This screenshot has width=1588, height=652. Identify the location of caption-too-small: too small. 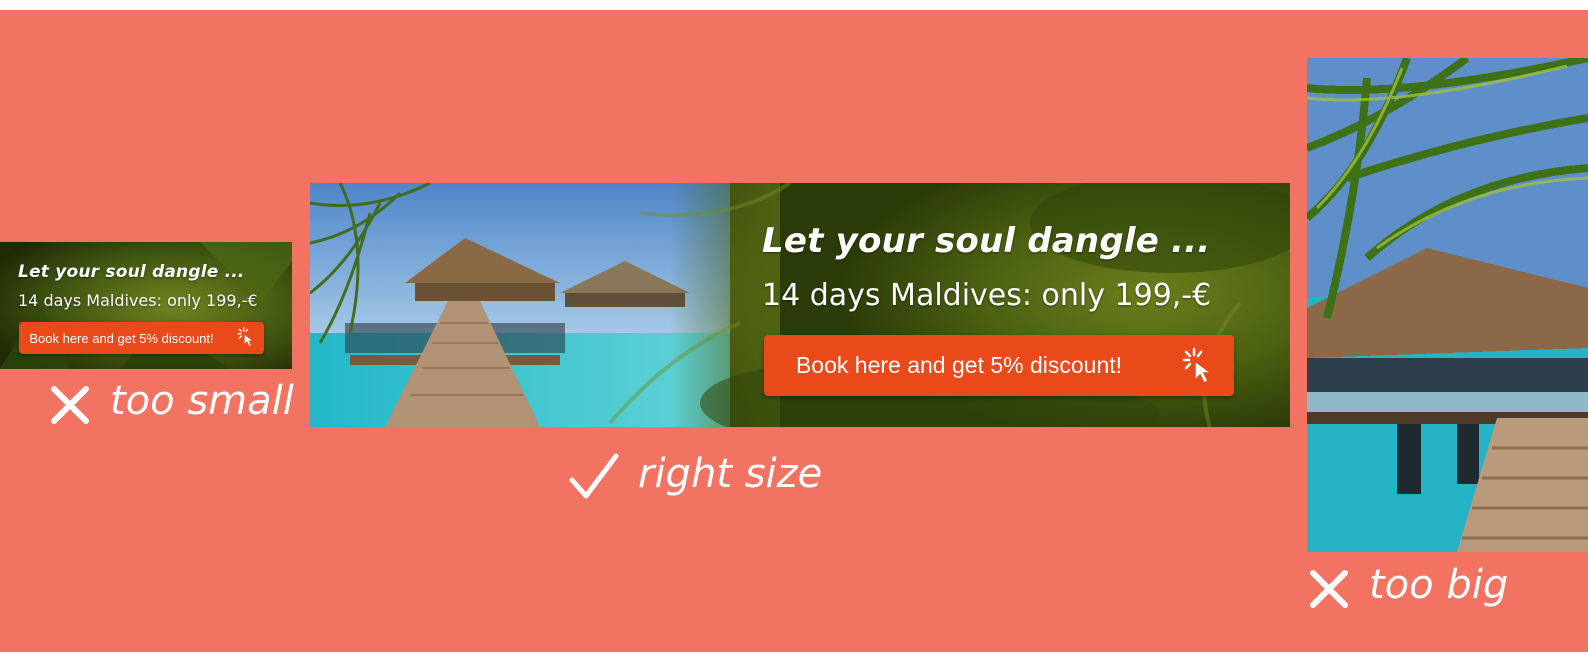
(171, 402).